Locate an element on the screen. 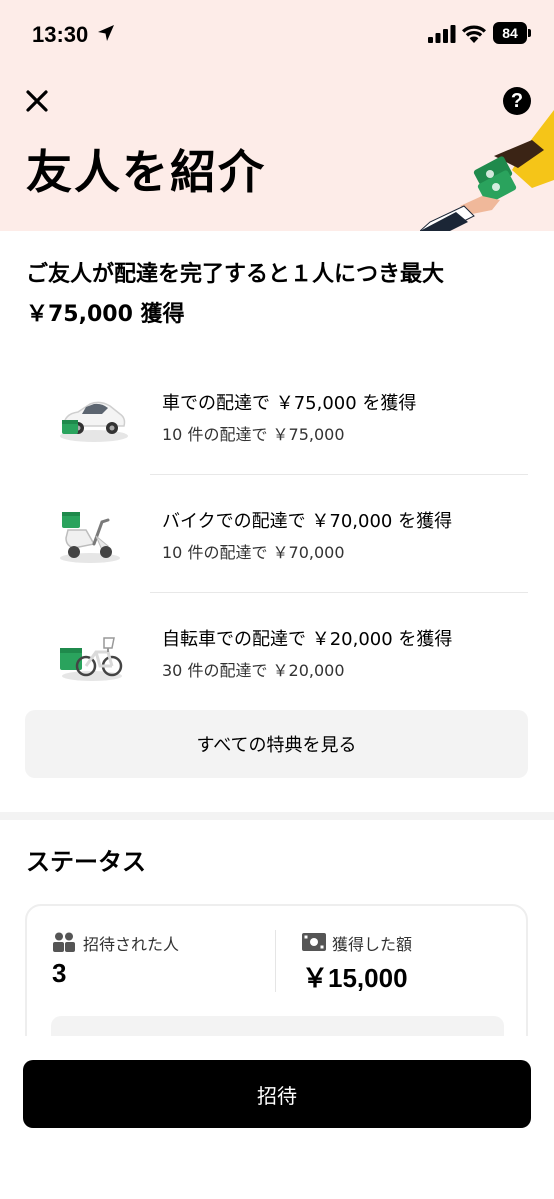 The image size is (554, 1199). reward-subtitle-car: 10 件の配達で ￥75,000 is located at coordinates (253, 434).